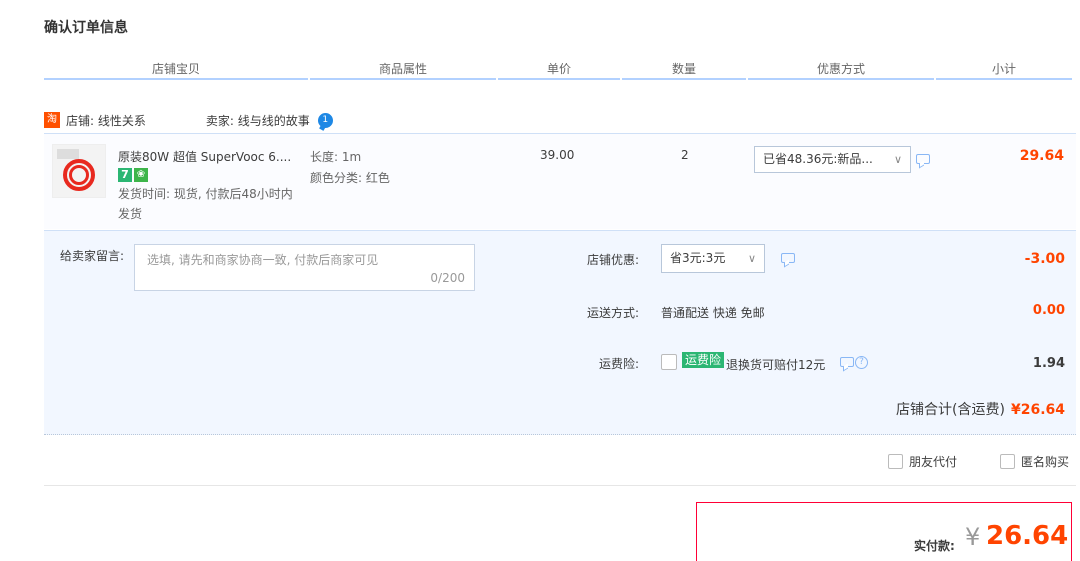 The width and height of the screenshot is (1080, 561). What do you see at coordinates (684, 71) in the screenshot?
I see `col-header-quantity: 数量` at bounding box center [684, 71].